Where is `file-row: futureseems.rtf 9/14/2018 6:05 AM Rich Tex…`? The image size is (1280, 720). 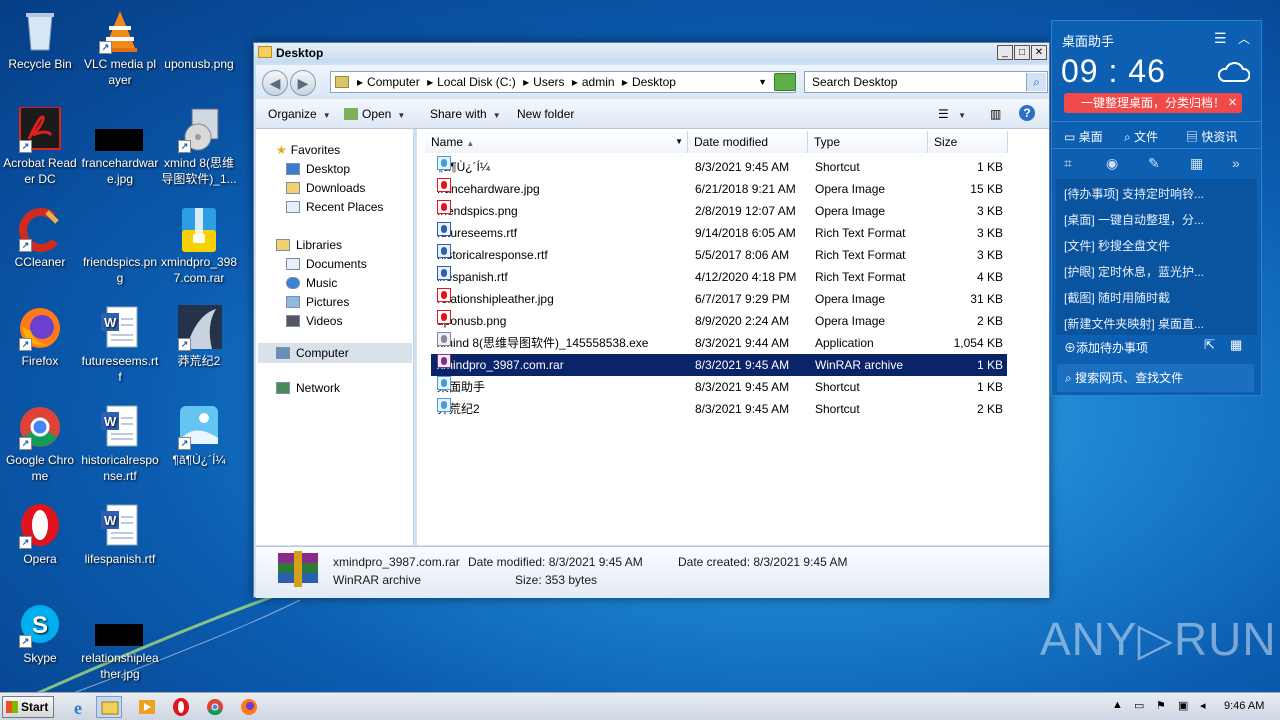 file-row: futureseems.rtf 9/14/2018 6:05 AM Rich Tex… is located at coordinates (719, 233).